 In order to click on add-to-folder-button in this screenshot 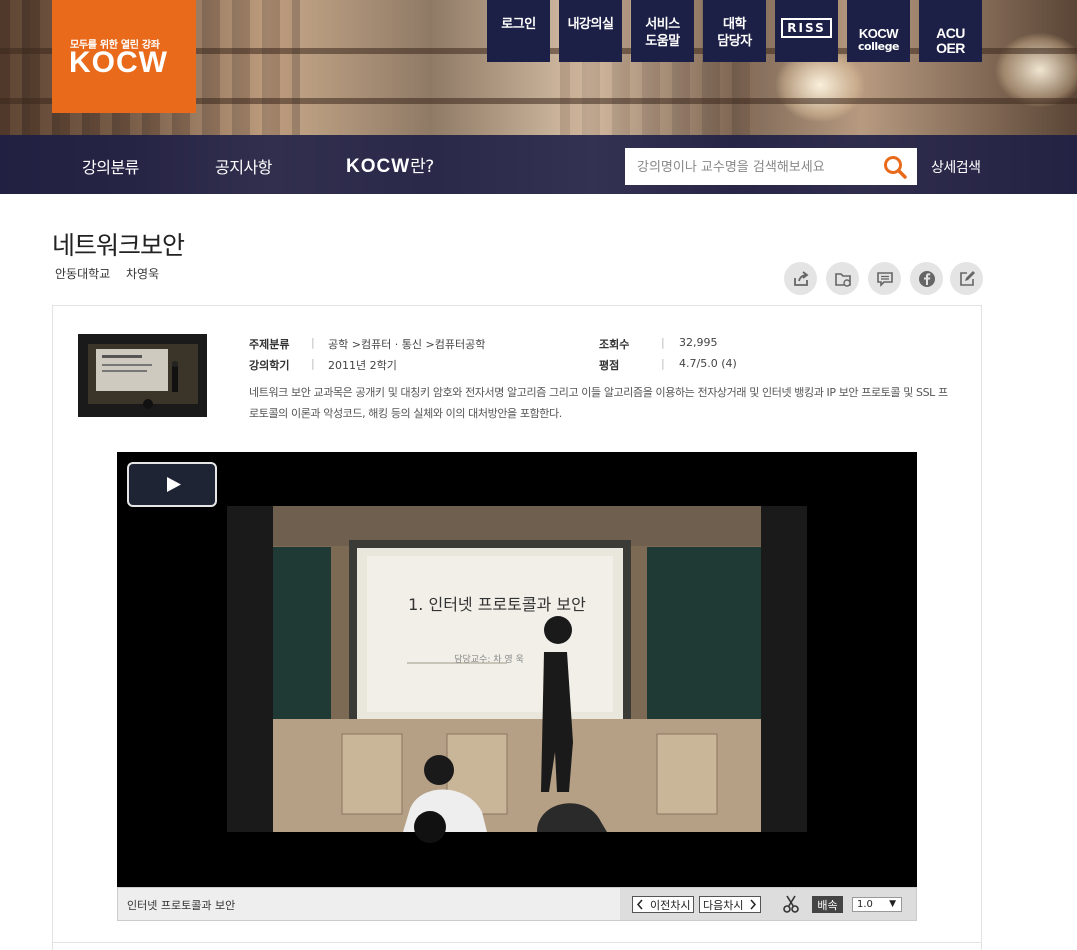, I will do `click(842, 278)`.